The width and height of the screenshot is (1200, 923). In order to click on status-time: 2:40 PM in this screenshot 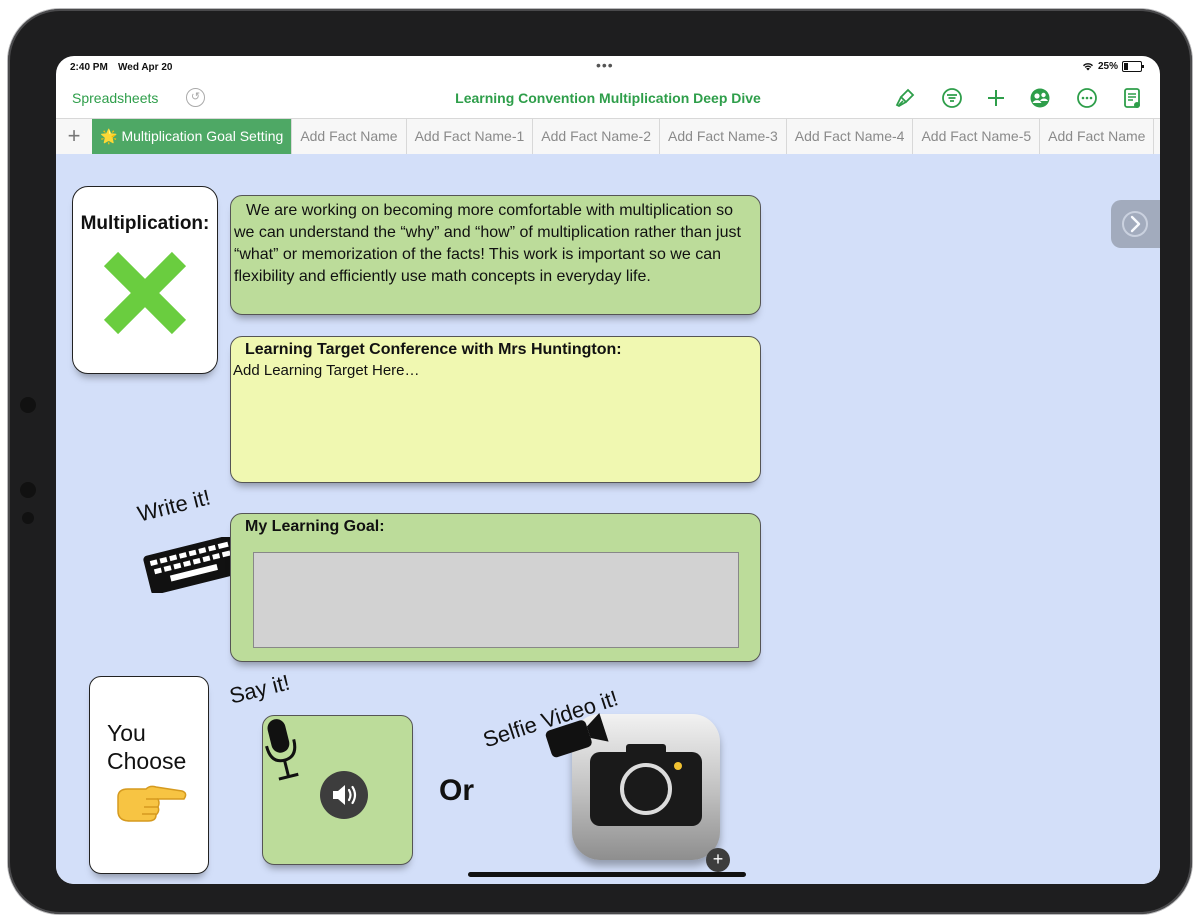, I will do `click(89, 67)`.